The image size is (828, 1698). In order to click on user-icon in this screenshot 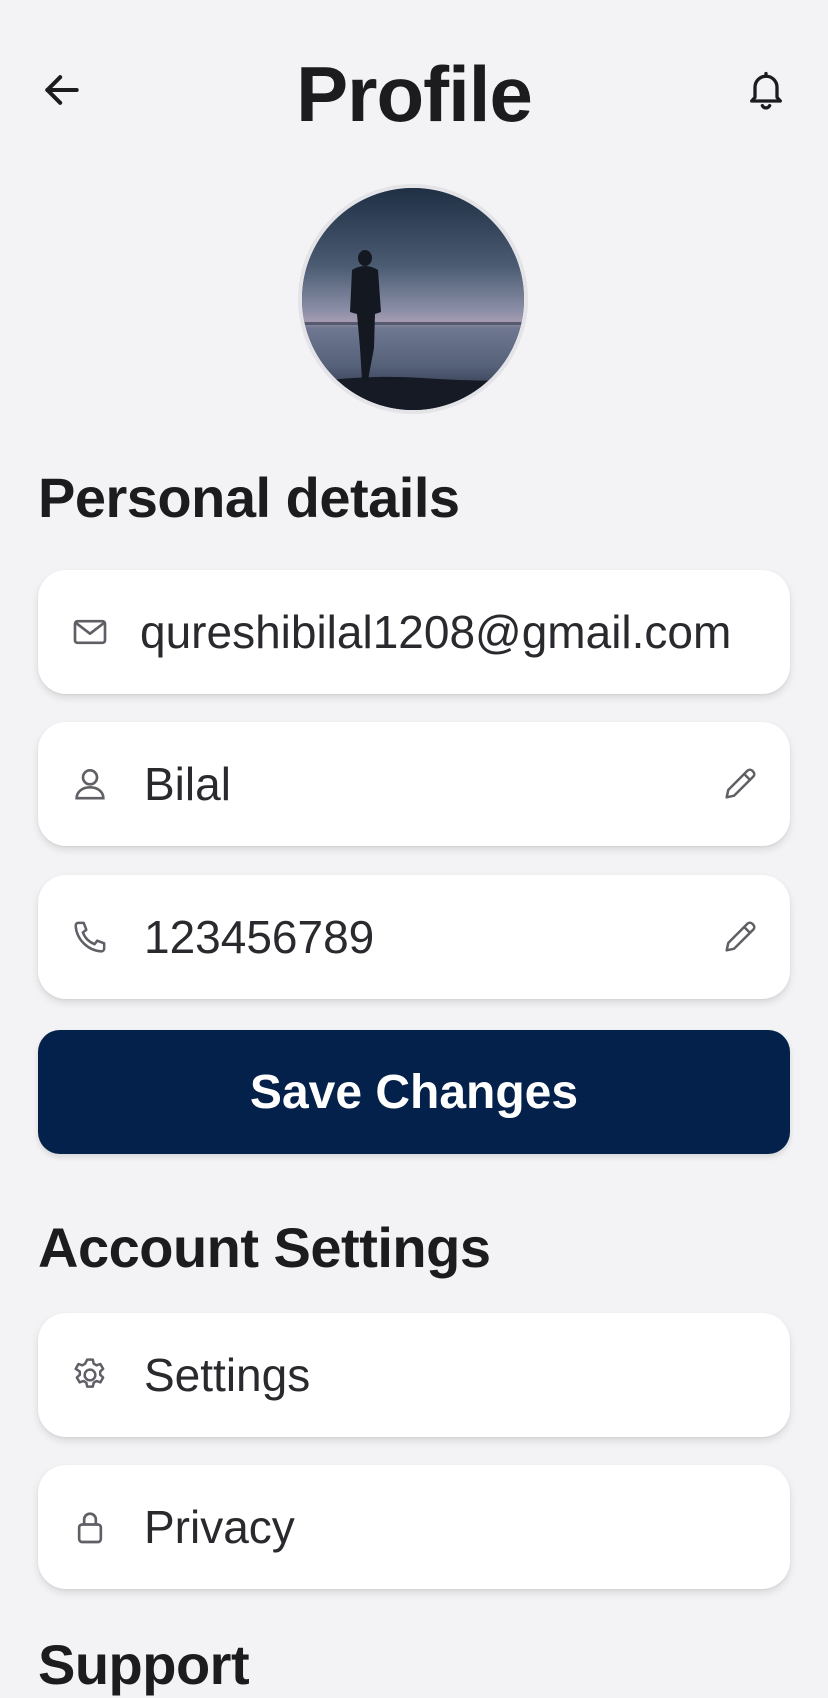, I will do `click(90, 784)`.